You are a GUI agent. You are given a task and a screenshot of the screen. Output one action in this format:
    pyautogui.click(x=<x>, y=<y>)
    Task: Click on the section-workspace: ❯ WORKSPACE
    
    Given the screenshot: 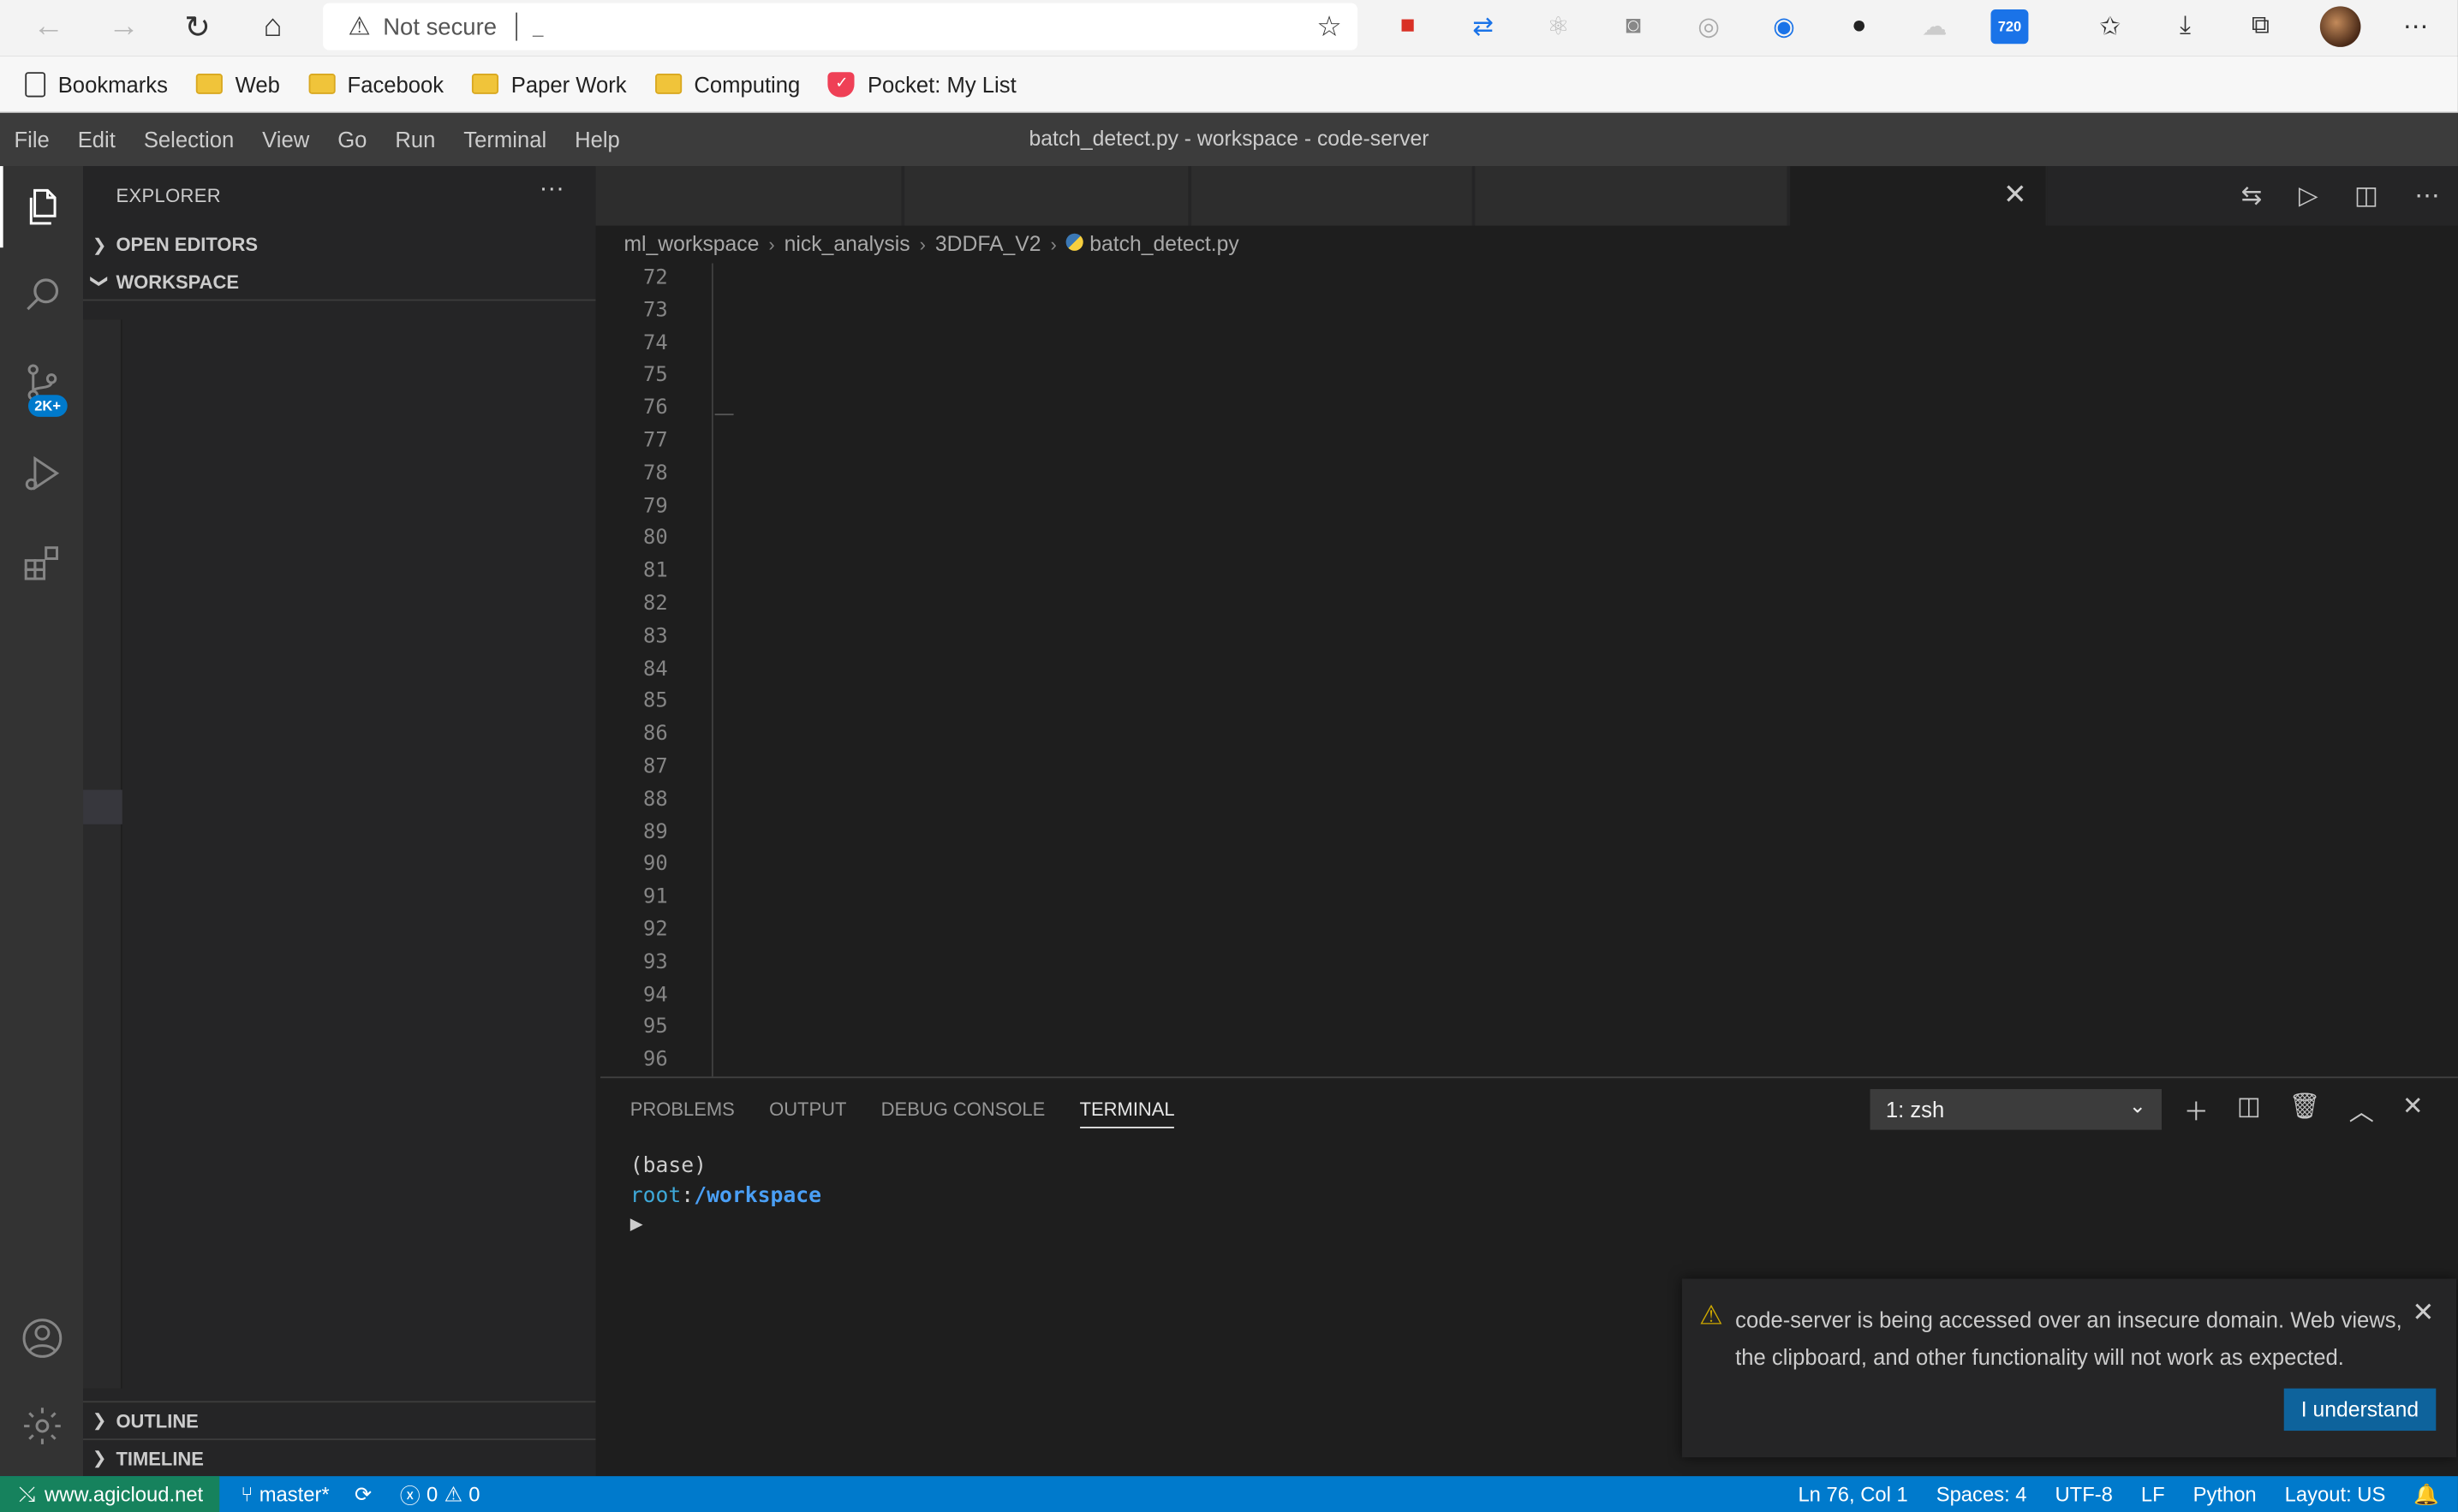 What is the action you would take?
    pyautogui.click(x=340, y=282)
    